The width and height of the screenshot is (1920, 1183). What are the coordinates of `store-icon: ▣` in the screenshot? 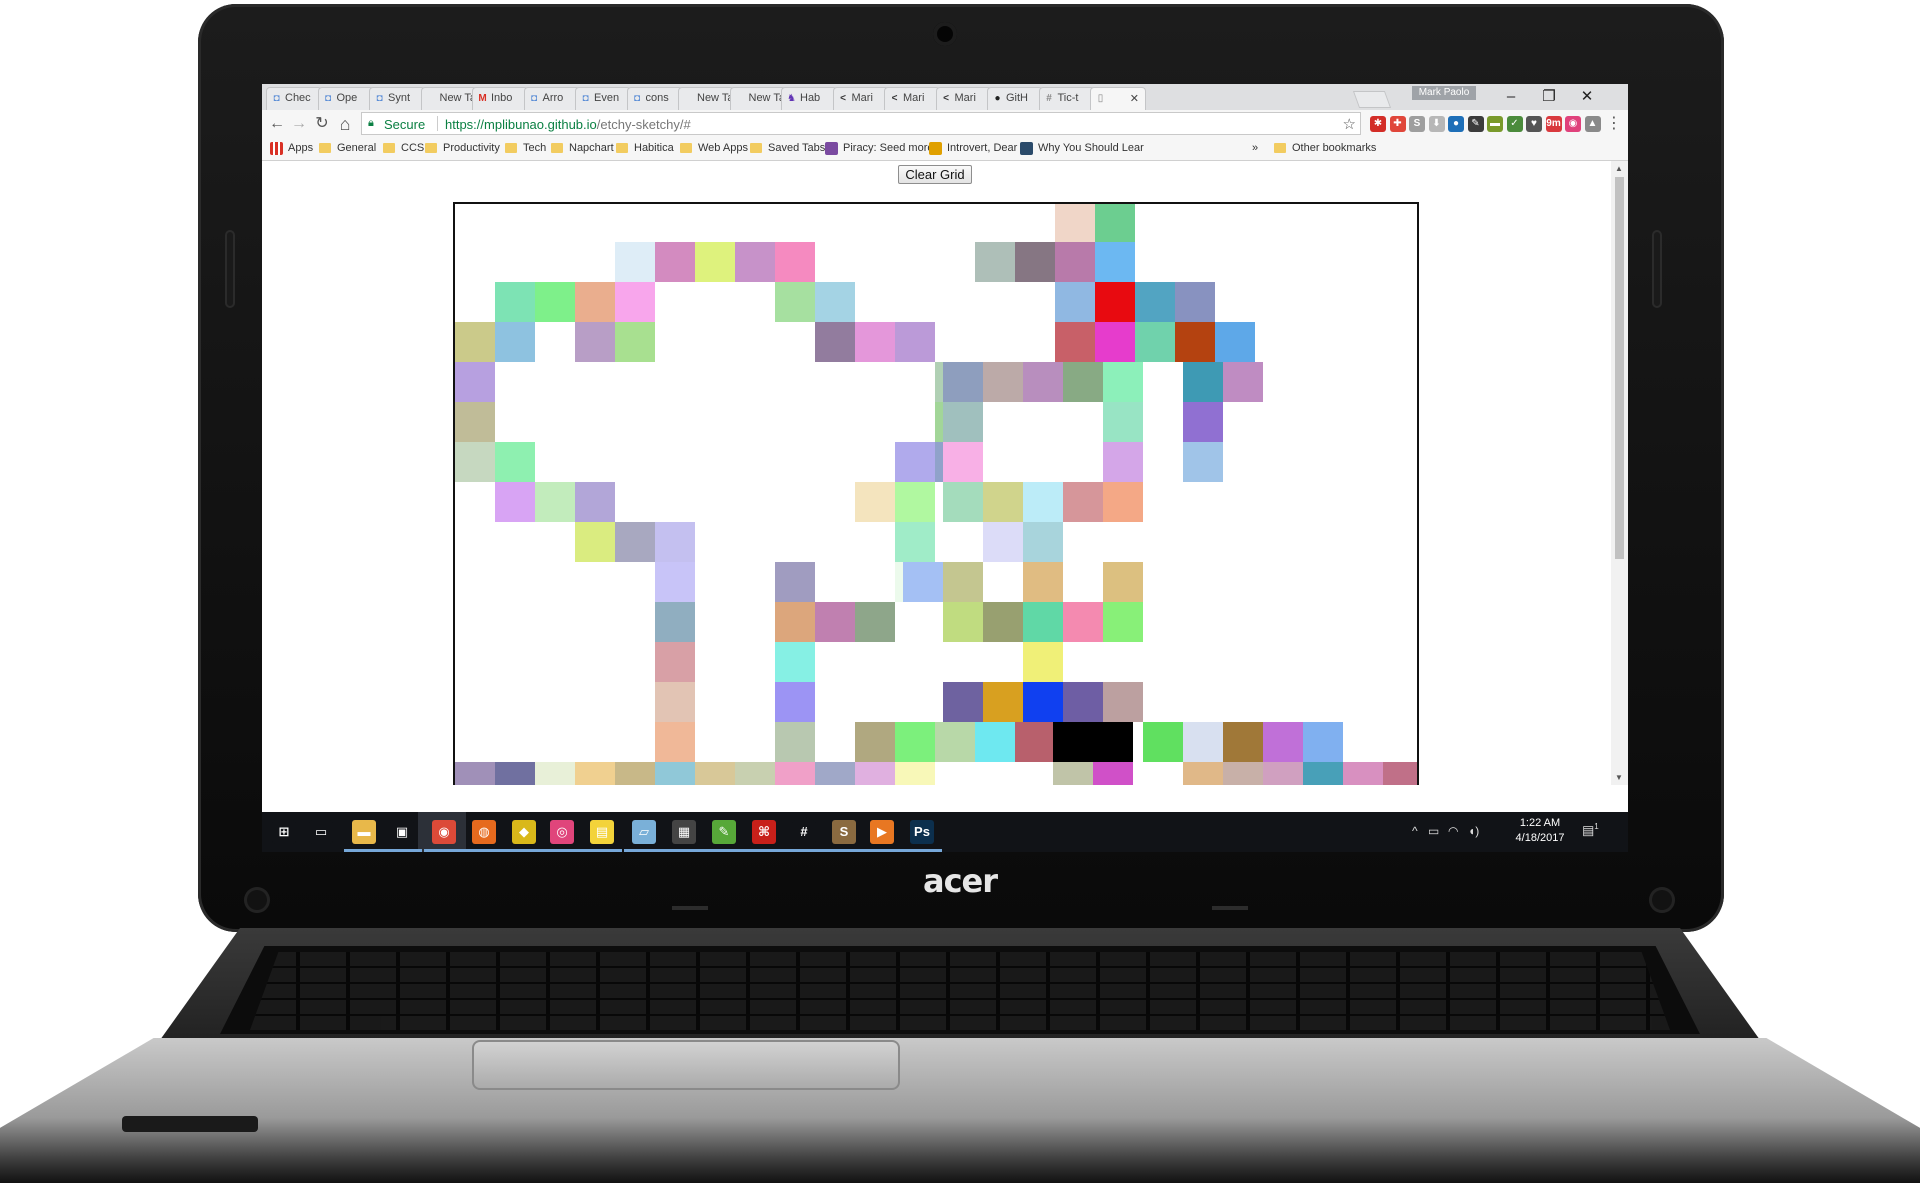 It's located at (402, 832).